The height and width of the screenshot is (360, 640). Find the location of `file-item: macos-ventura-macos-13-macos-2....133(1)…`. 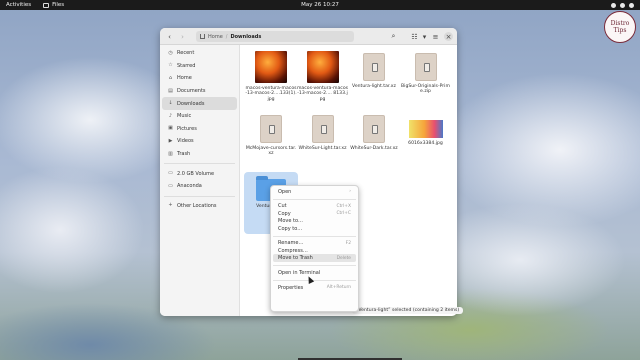

file-item: macos-ventura-macos-13-macos-2....133(1)… is located at coordinates (271, 79).